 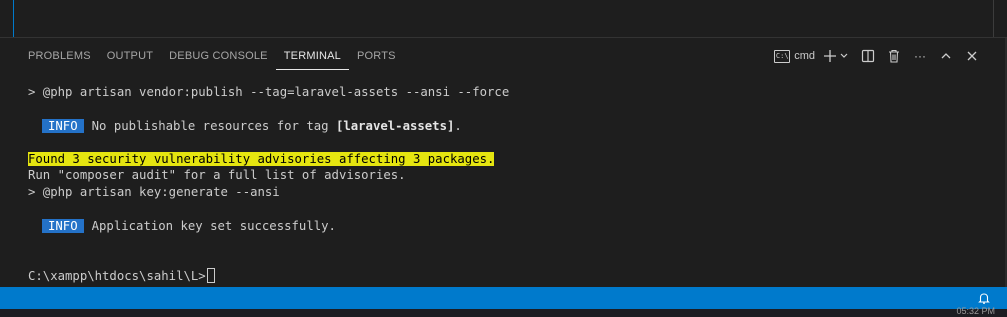 I want to click on split-icon, so click(x=868, y=56).